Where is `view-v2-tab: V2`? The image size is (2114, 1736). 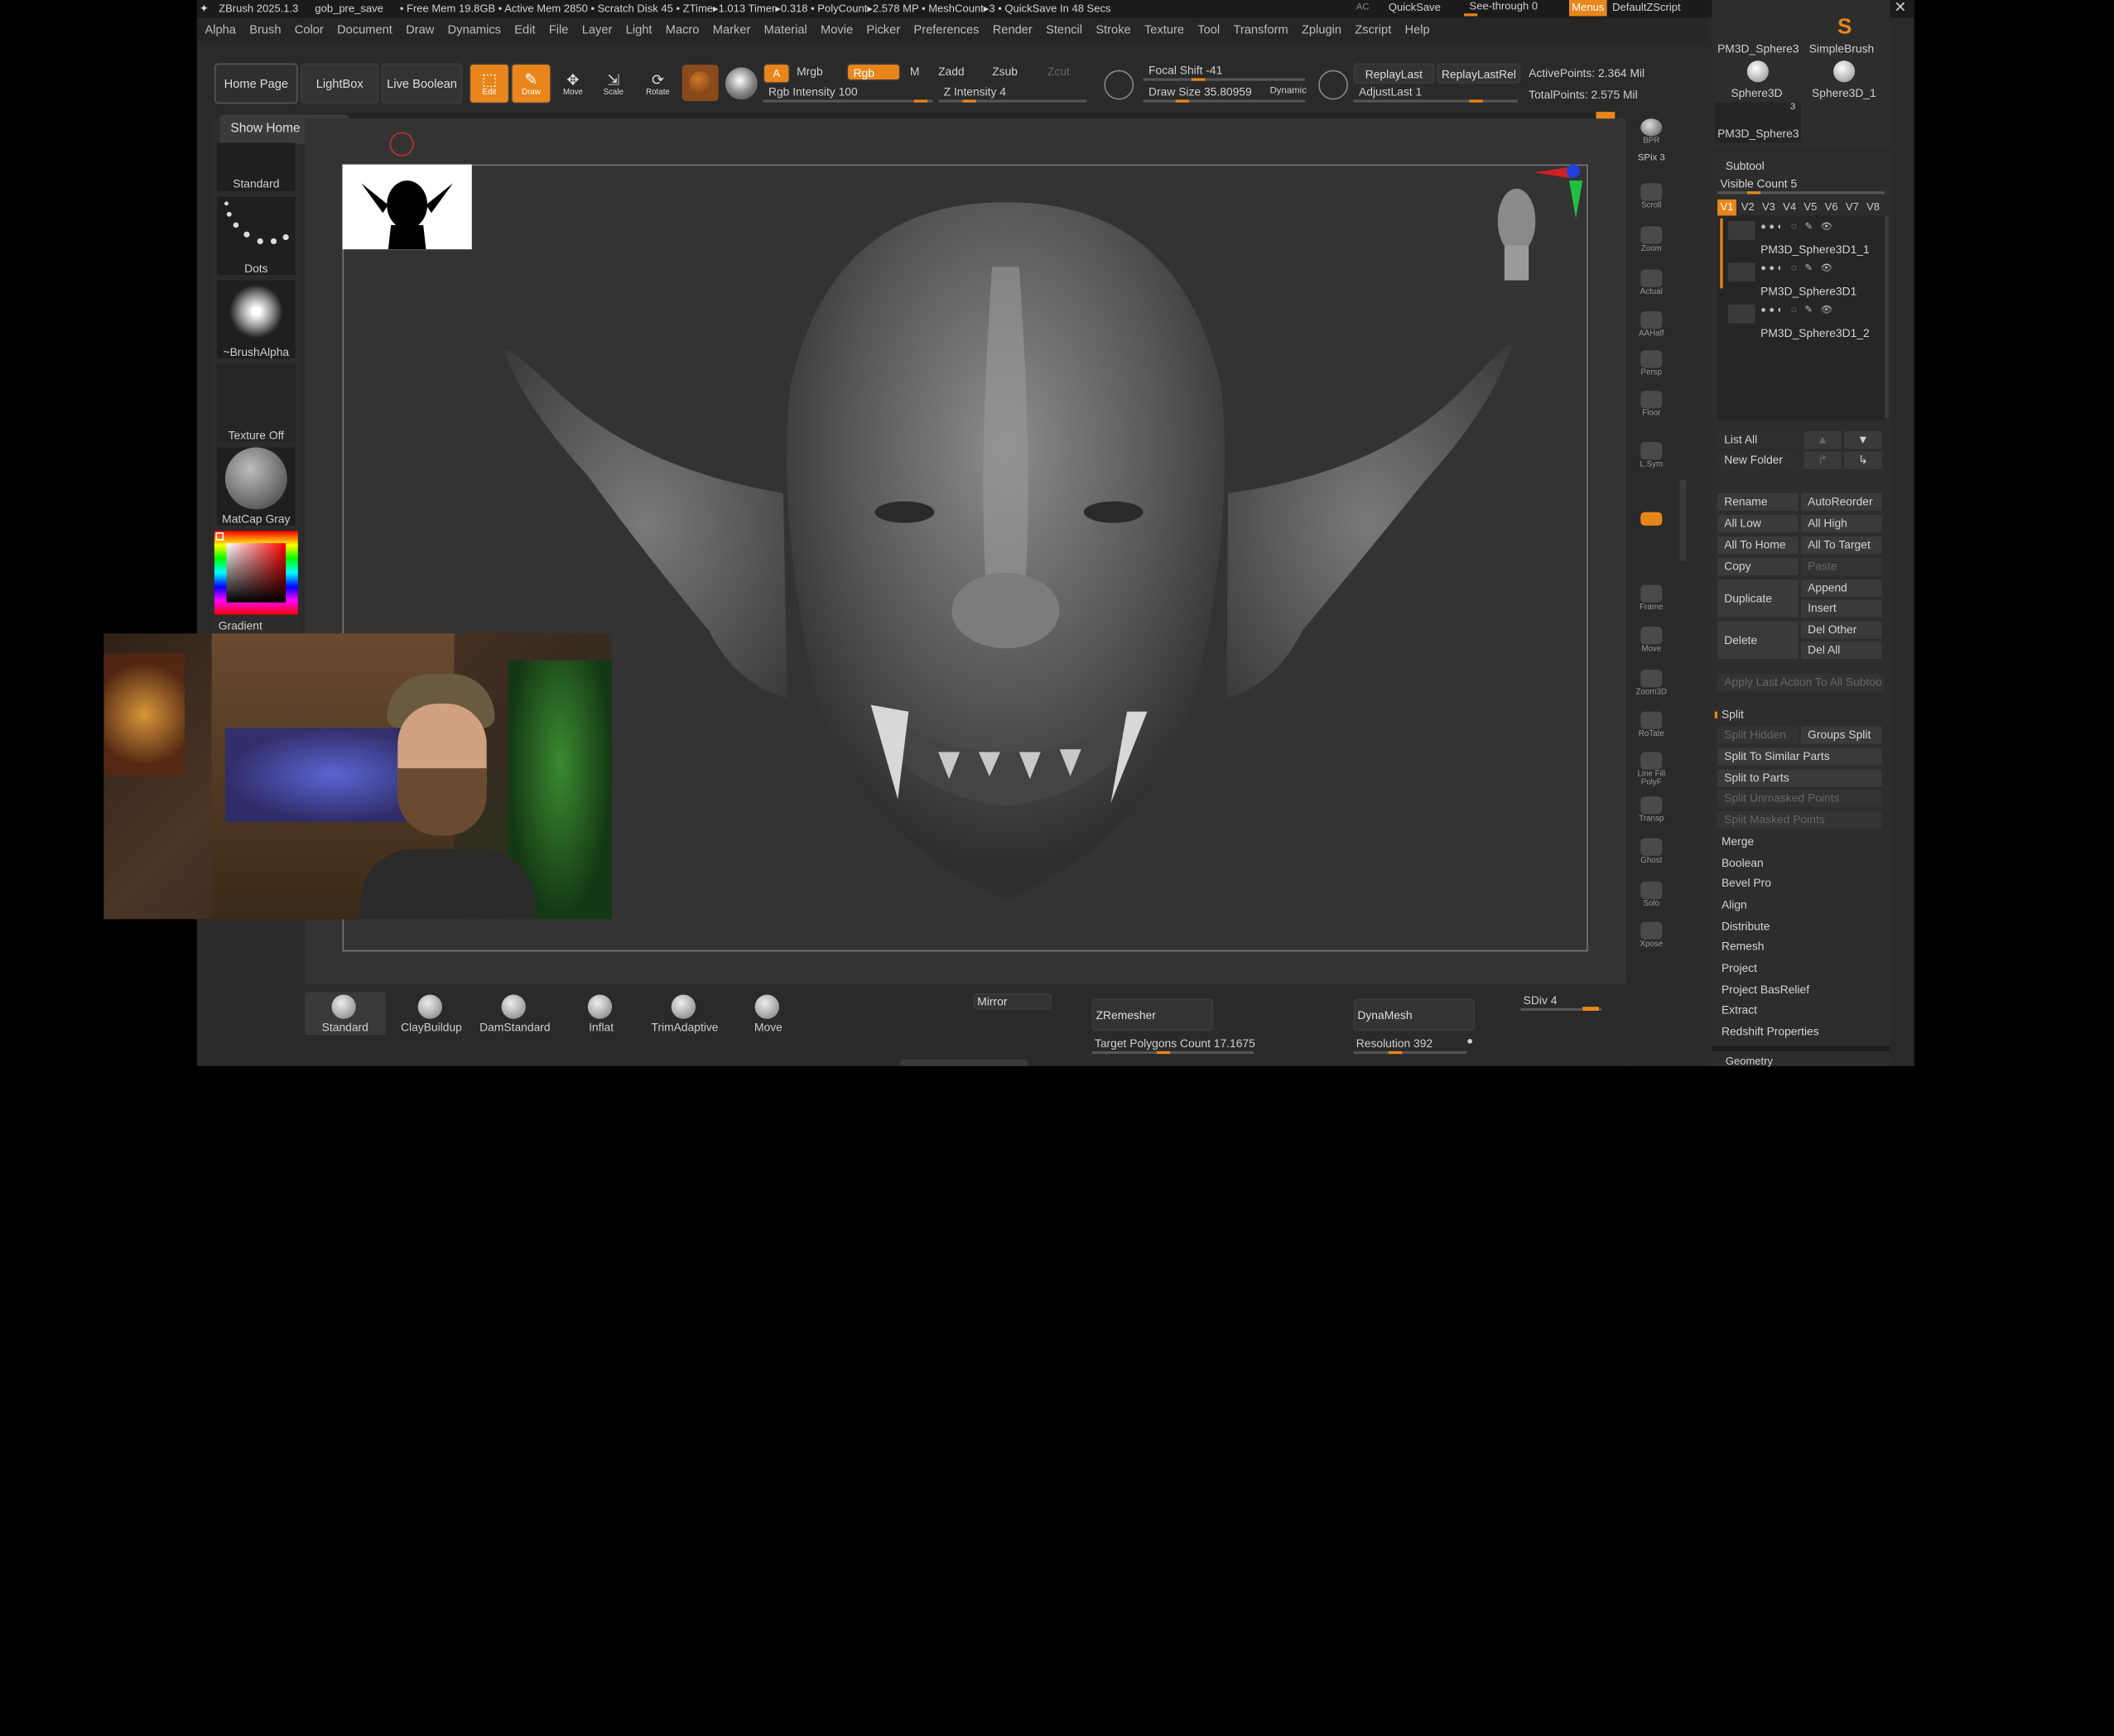 view-v2-tab: V2 is located at coordinates (1747, 208).